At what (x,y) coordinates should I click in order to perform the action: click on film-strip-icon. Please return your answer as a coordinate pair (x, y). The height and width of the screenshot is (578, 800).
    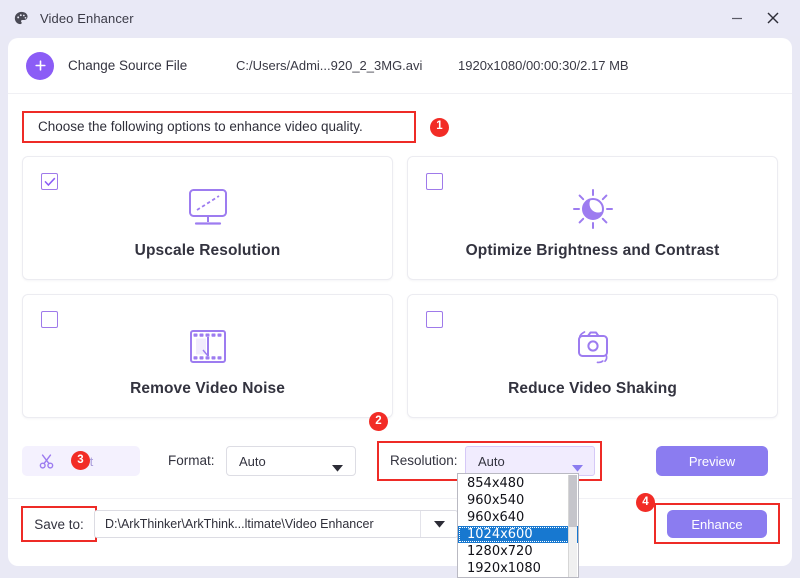
    Looking at the image, I should click on (208, 347).